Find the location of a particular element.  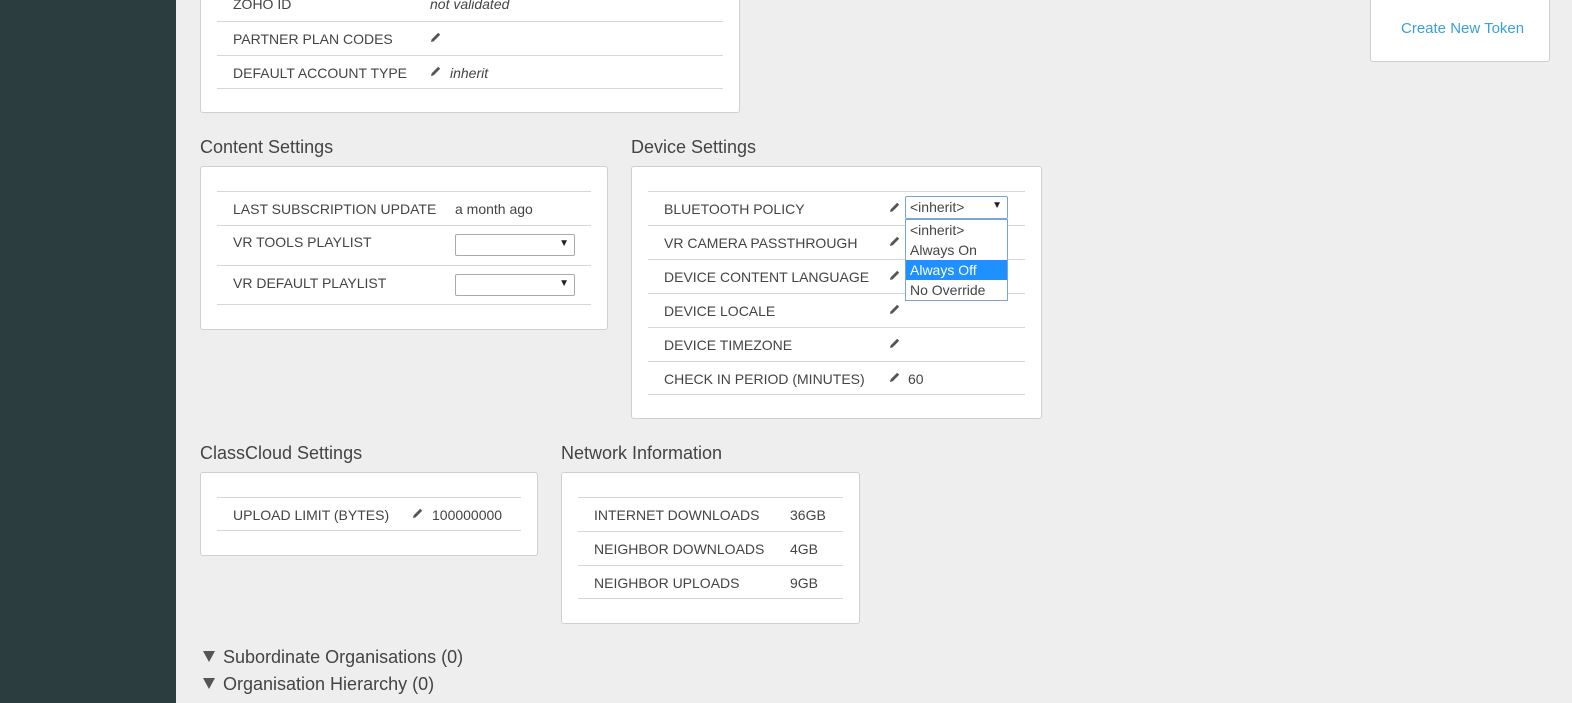

partner-plan-codes-row: PARTNER PLAN CODES is located at coordinates (470, 38).